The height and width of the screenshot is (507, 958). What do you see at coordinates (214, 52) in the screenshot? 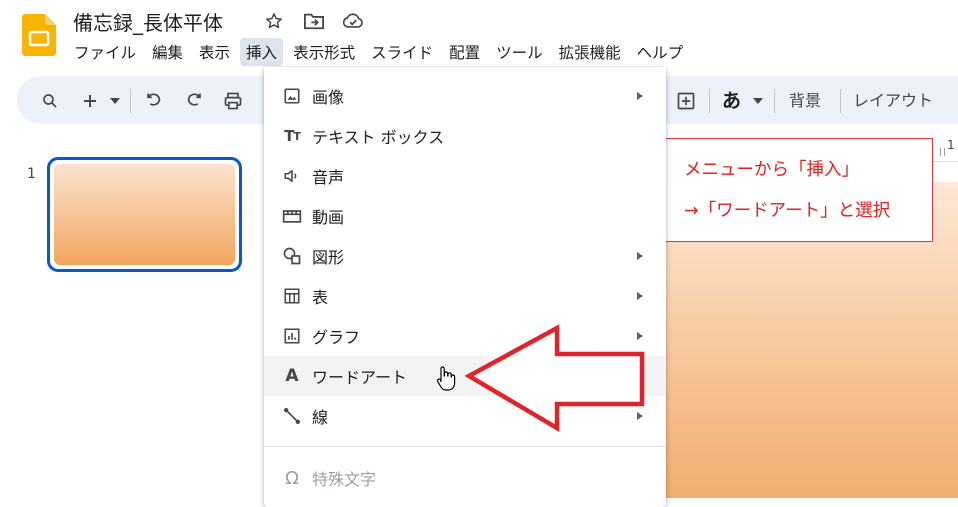
I see `menu-view: 表示` at bounding box center [214, 52].